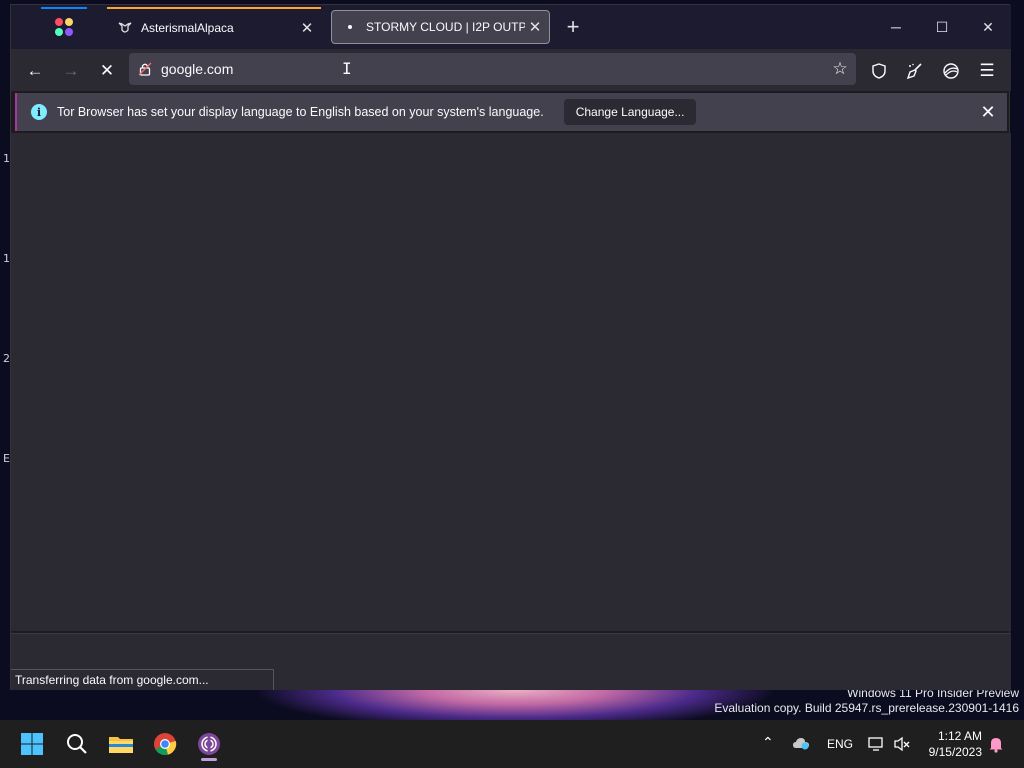  What do you see at coordinates (902, 745) in the screenshot?
I see `volume-muted-icon` at bounding box center [902, 745].